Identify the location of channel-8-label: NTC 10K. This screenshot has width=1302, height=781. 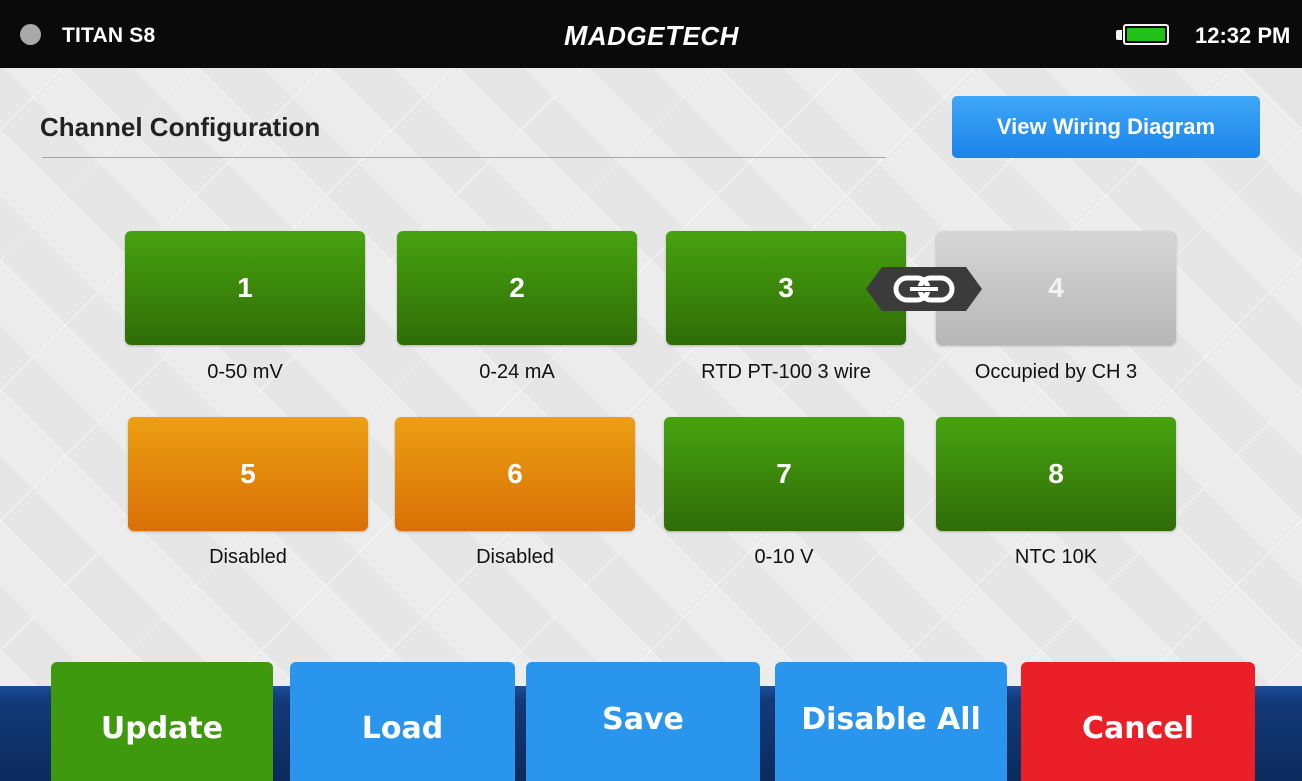
(1056, 557).